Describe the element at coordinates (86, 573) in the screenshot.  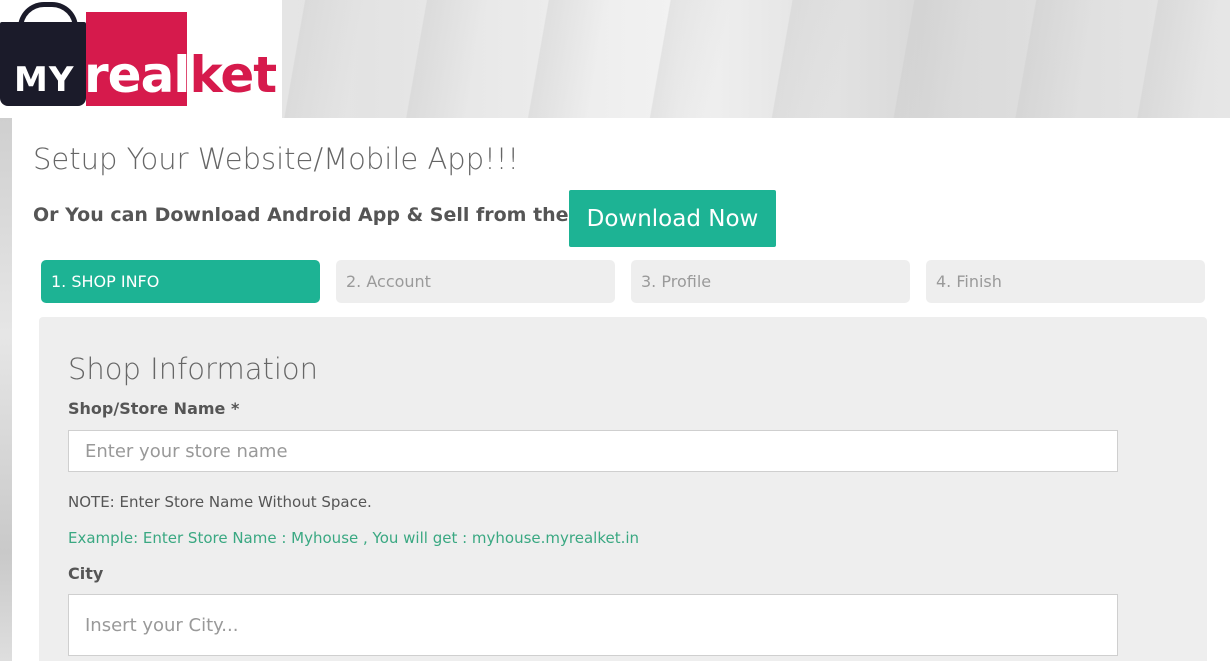
I see `city-label: City` at that location.